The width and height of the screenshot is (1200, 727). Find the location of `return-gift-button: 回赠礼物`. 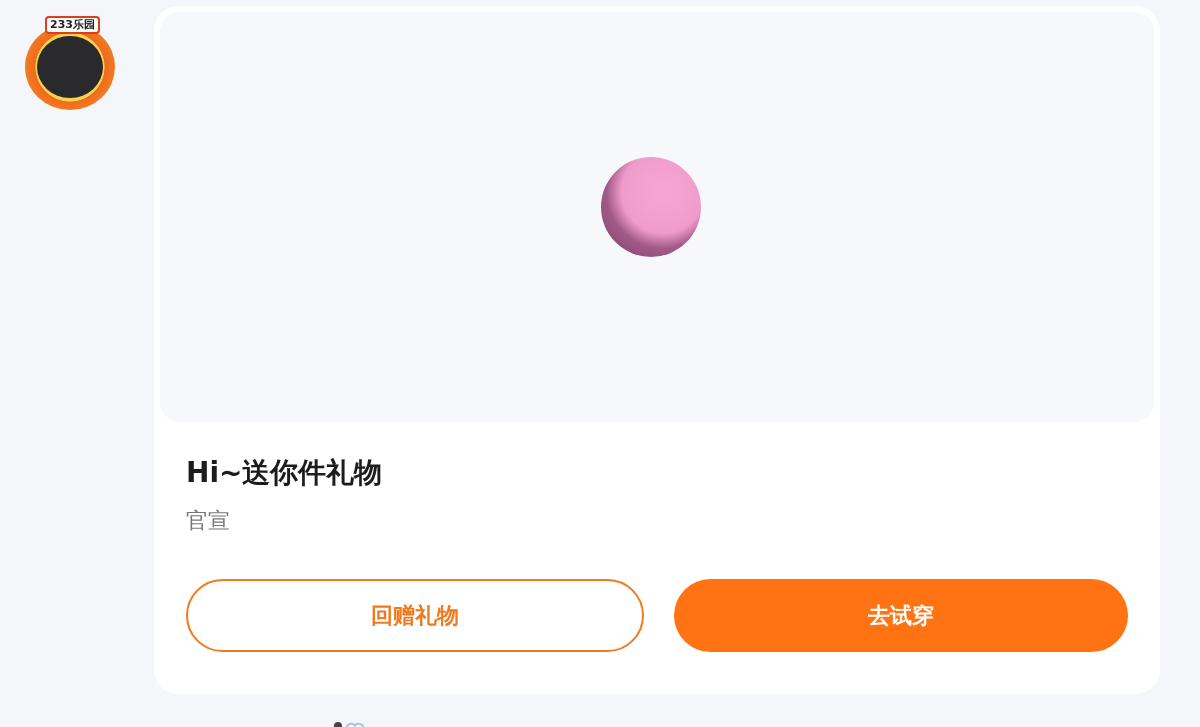

return-gift-button: 回赠礼物 is located at coordinates (415, 615).